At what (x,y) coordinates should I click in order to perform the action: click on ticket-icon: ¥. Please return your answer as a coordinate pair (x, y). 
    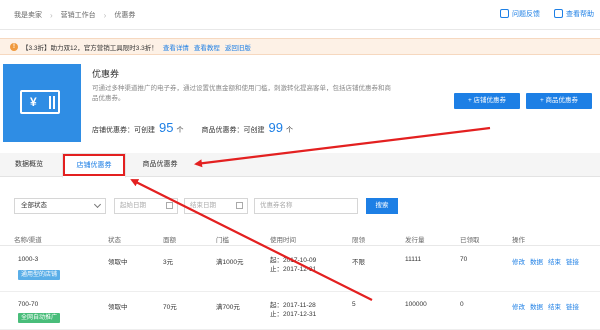
    Looking at the image, I should click on (40, 102).